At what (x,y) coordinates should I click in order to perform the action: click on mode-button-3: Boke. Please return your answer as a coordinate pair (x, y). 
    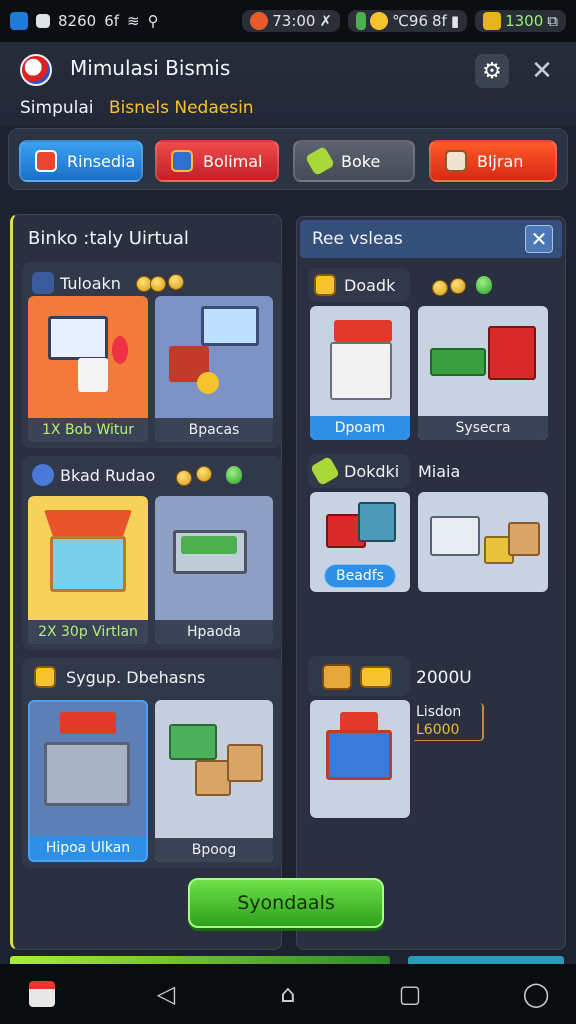
    Looking at the image, I should click on (354, 161).